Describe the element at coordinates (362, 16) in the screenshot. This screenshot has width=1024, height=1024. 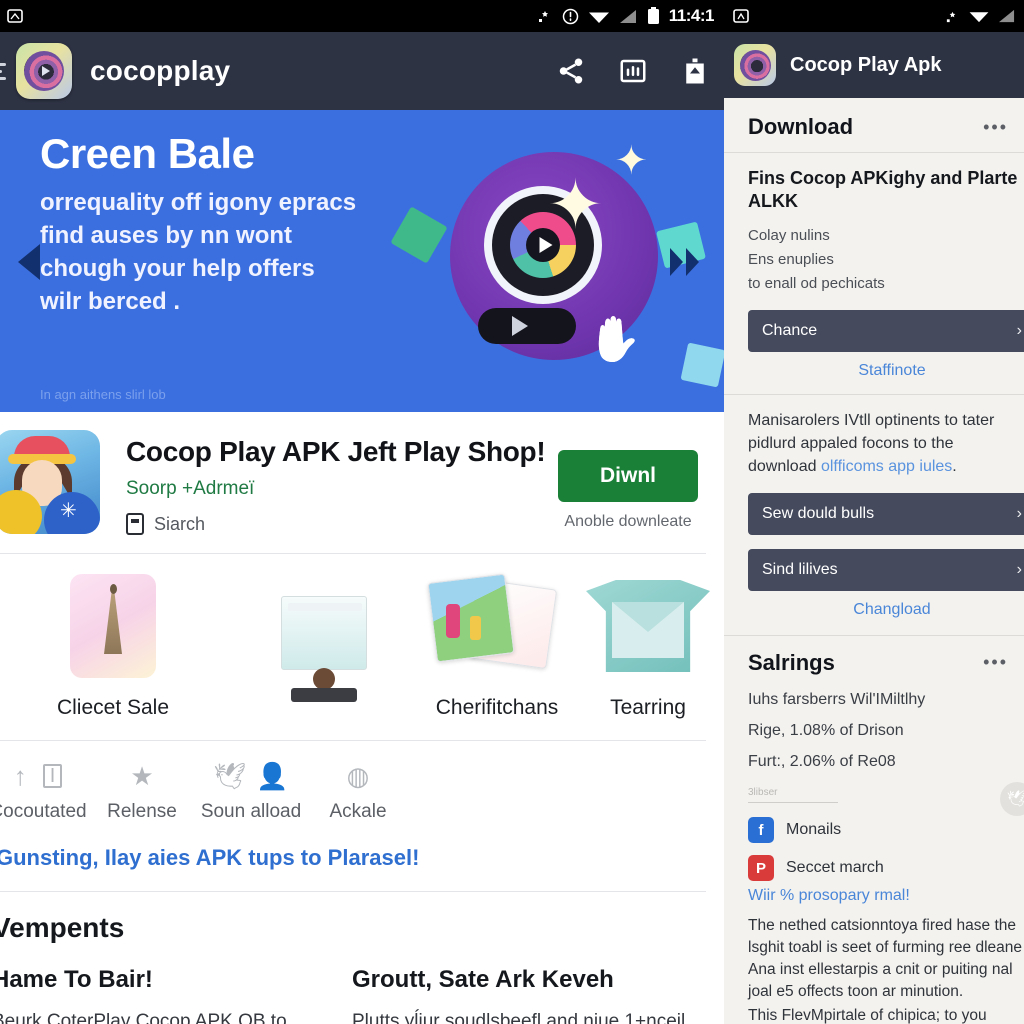
I see `status-bar: 11:4:1` at that location.